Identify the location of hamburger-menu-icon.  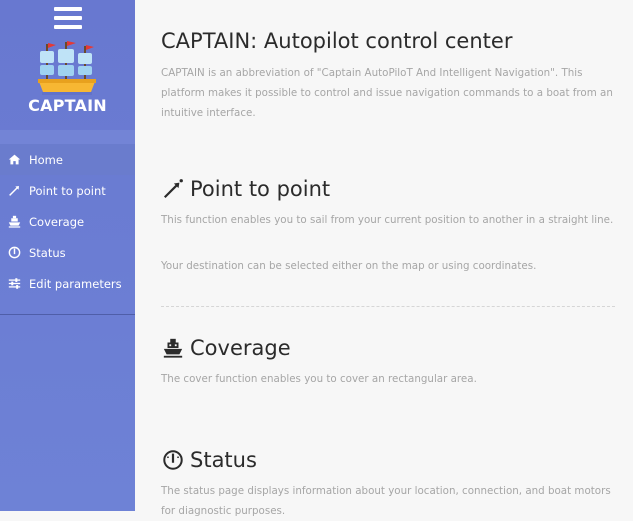
(68, 18).